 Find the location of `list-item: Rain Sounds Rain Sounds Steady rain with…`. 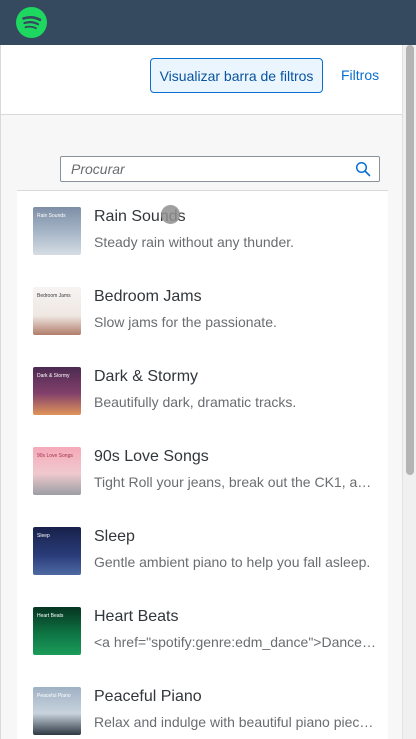

list-item: Rain Sounds Rain Sounds Steady rain with… is located at coordinates (202, 231).